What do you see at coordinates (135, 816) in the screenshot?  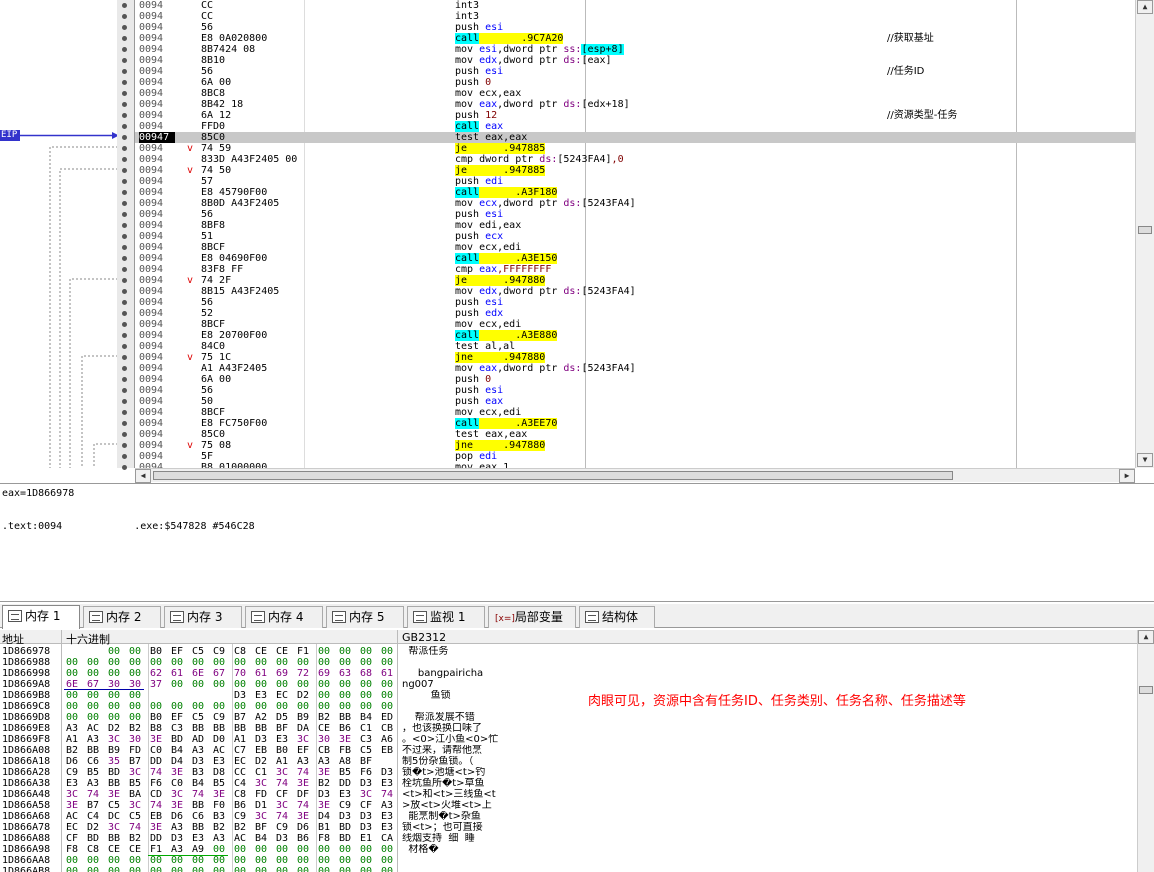 I see `memory-byte: C5` at bounding box center [135, 816].